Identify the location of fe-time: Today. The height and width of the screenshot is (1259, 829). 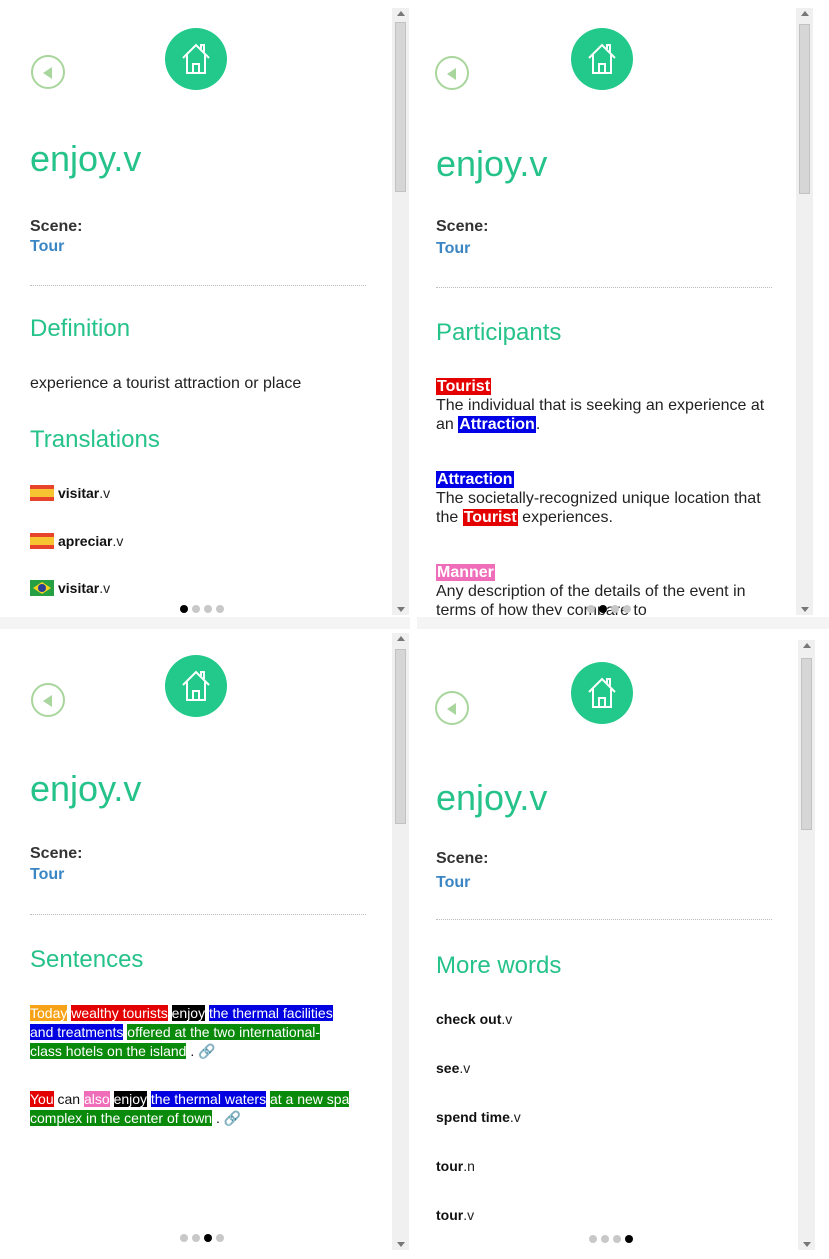
(49, 1013).